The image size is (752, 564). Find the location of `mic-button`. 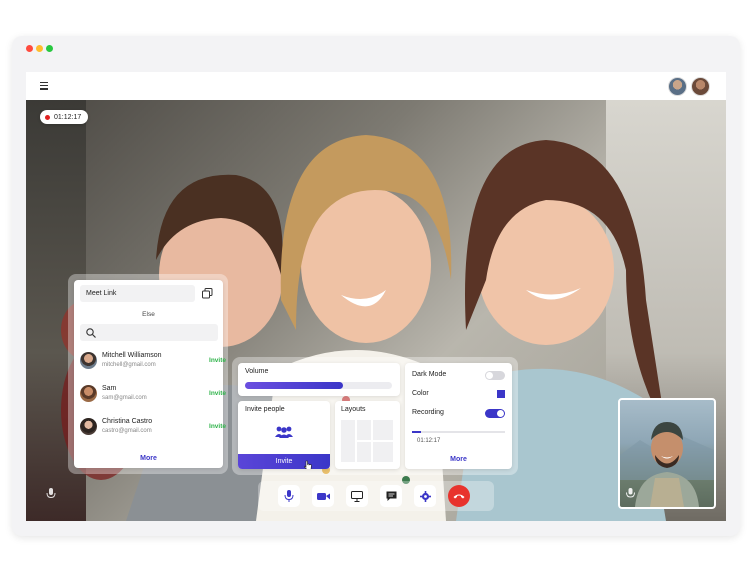

mic-button is located at coordinates (289, 496).